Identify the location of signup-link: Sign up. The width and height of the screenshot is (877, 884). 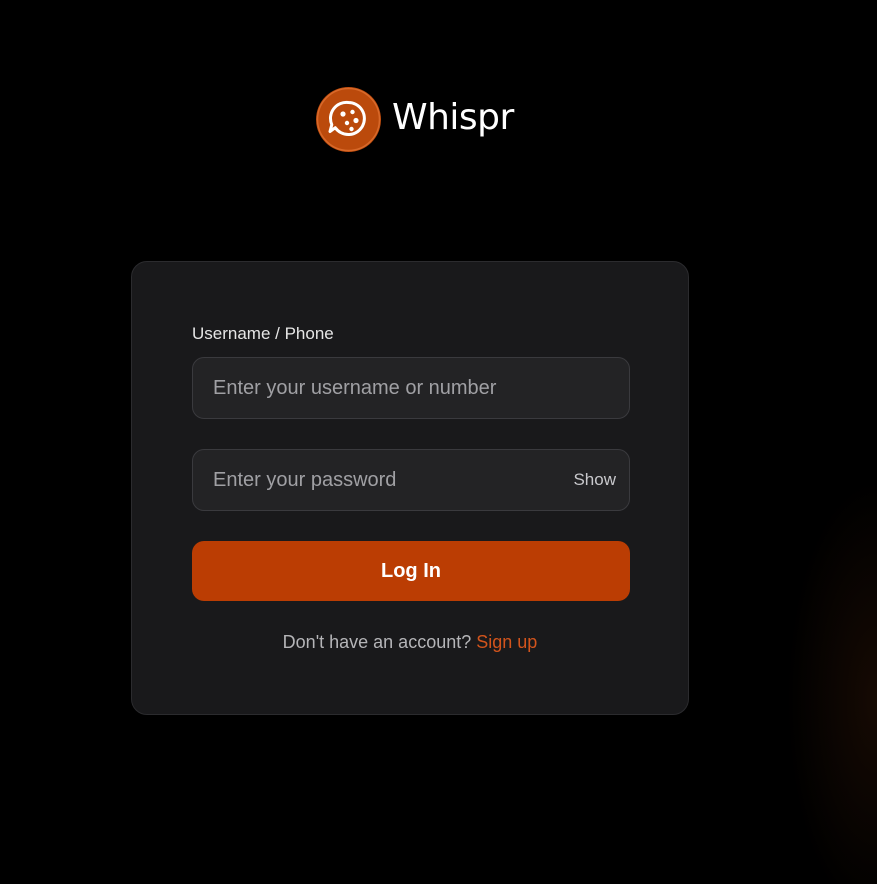
(506, 642).